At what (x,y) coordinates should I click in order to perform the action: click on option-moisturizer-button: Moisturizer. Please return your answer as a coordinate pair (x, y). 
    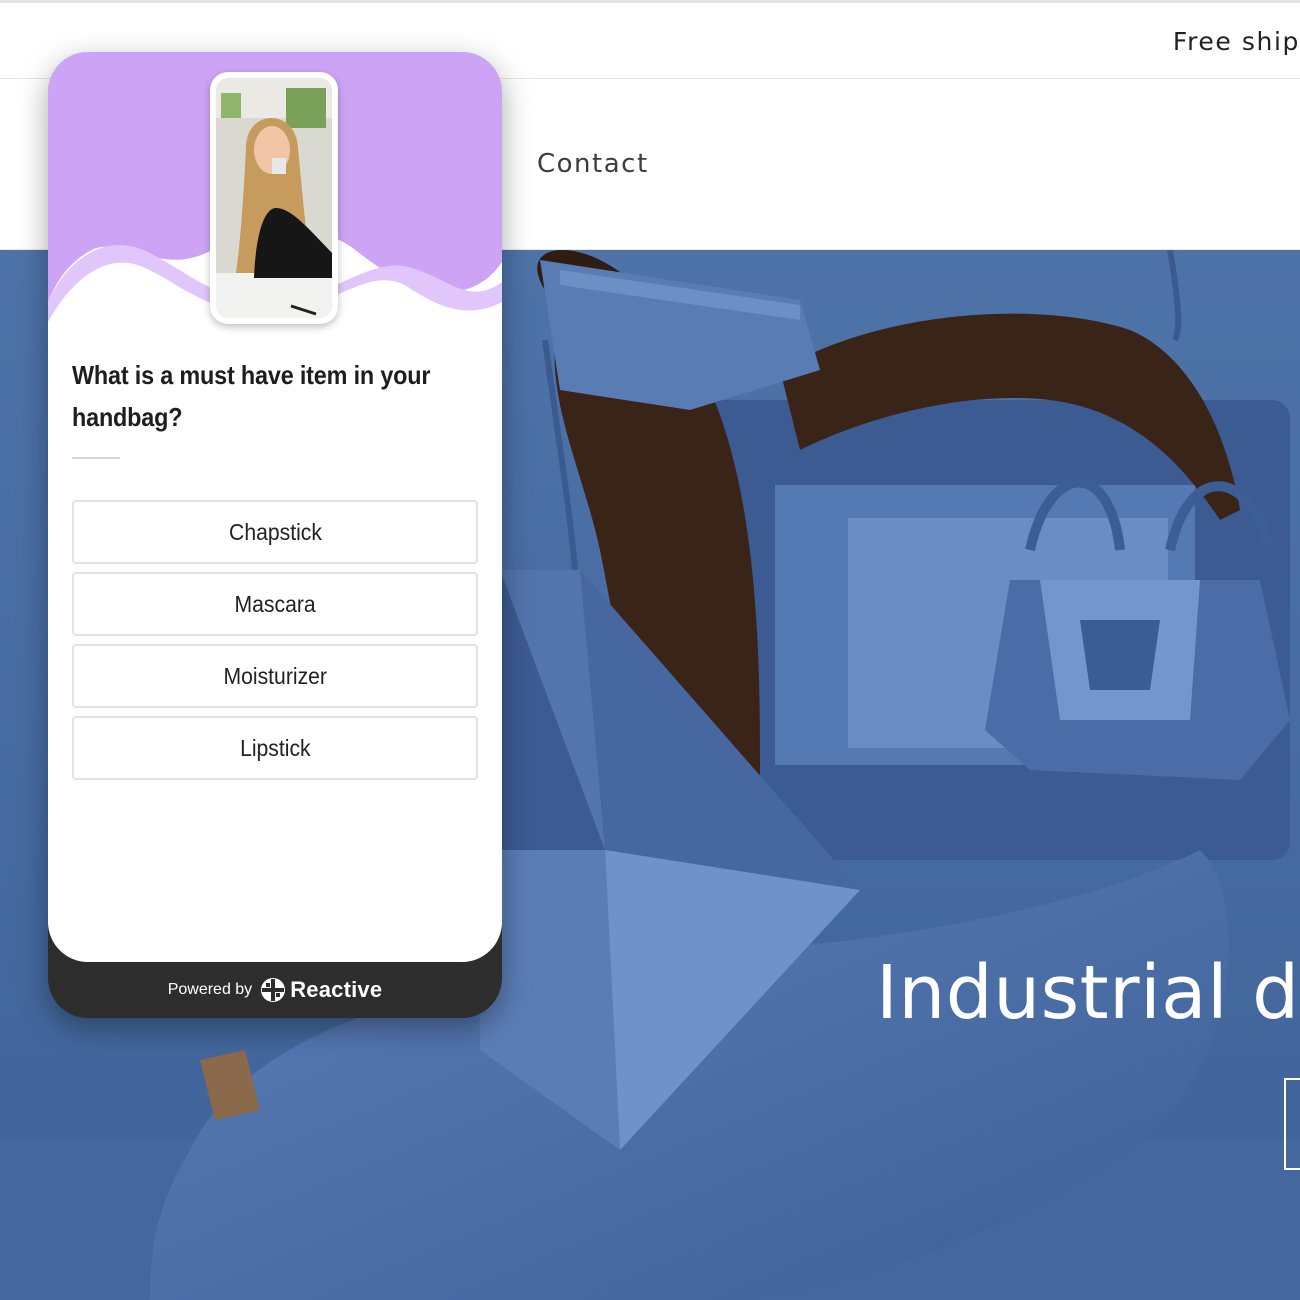
    Looking at the image, I should click on (275, 676).